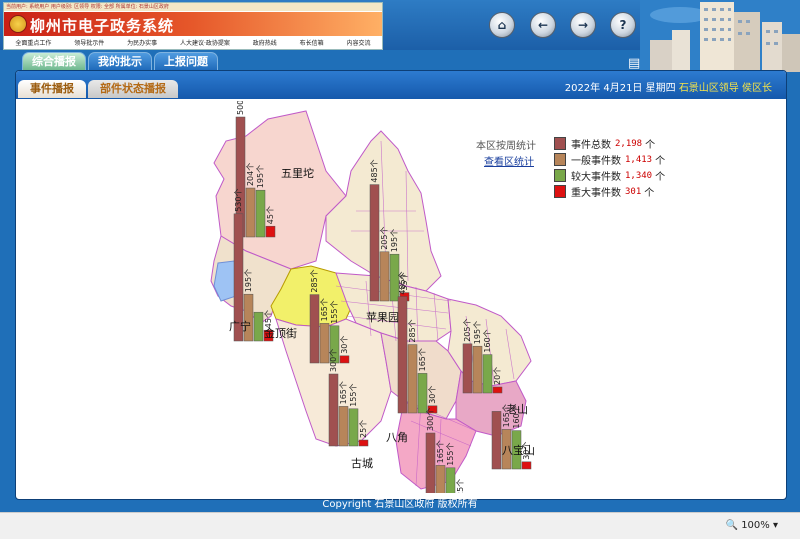  Describe the element at coordinates (609, 176) in the screenshot. I see `legend-item: 较大事件数 1,340 个` at that location.